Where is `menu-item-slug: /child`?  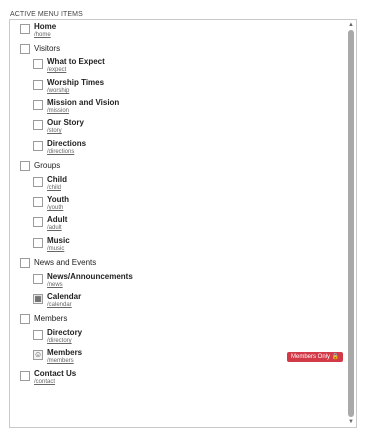 menu-item-slug: /child is located at coordinates (54, 188).